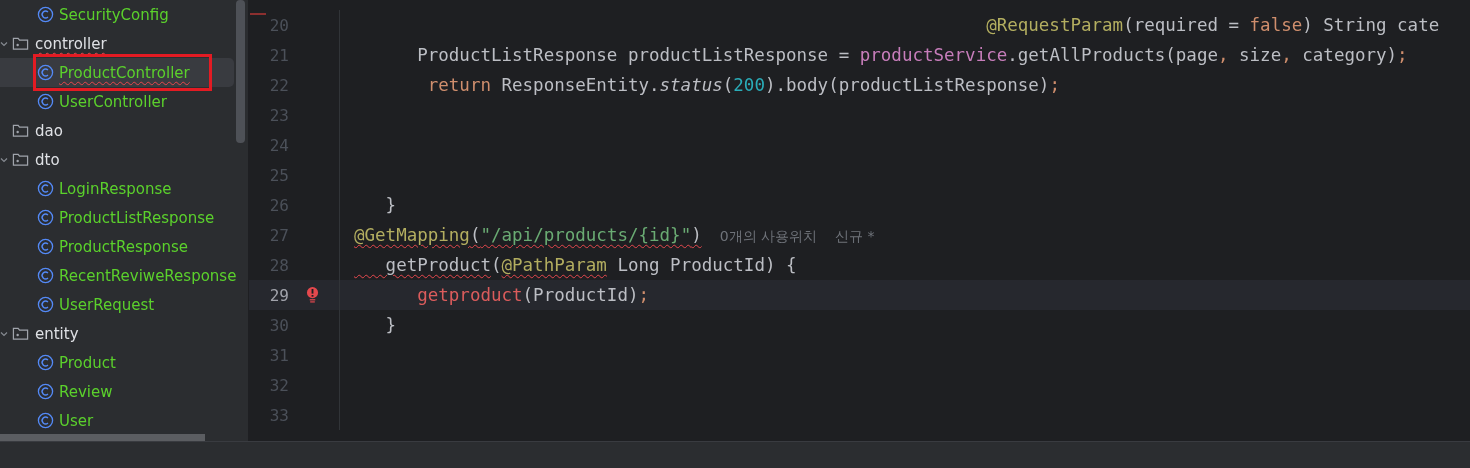 The height and width of the screenshot is (468, 1470). Describe the element at coordinates (691, 85) in the screenshot. I see `code-token: status` at that location.